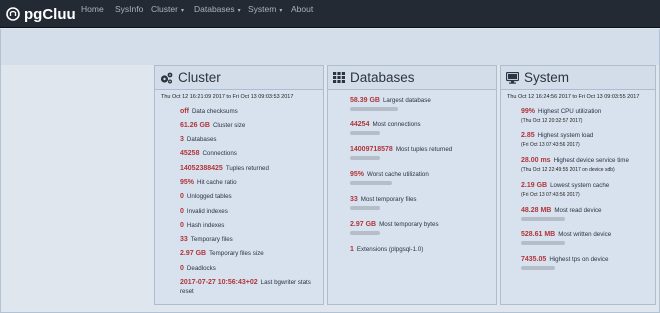 This screenshot has width=660, height=313. Describe the element at coordinates (199, 77) in the screenshot. I see `cluster-title: Cluster` at that location.